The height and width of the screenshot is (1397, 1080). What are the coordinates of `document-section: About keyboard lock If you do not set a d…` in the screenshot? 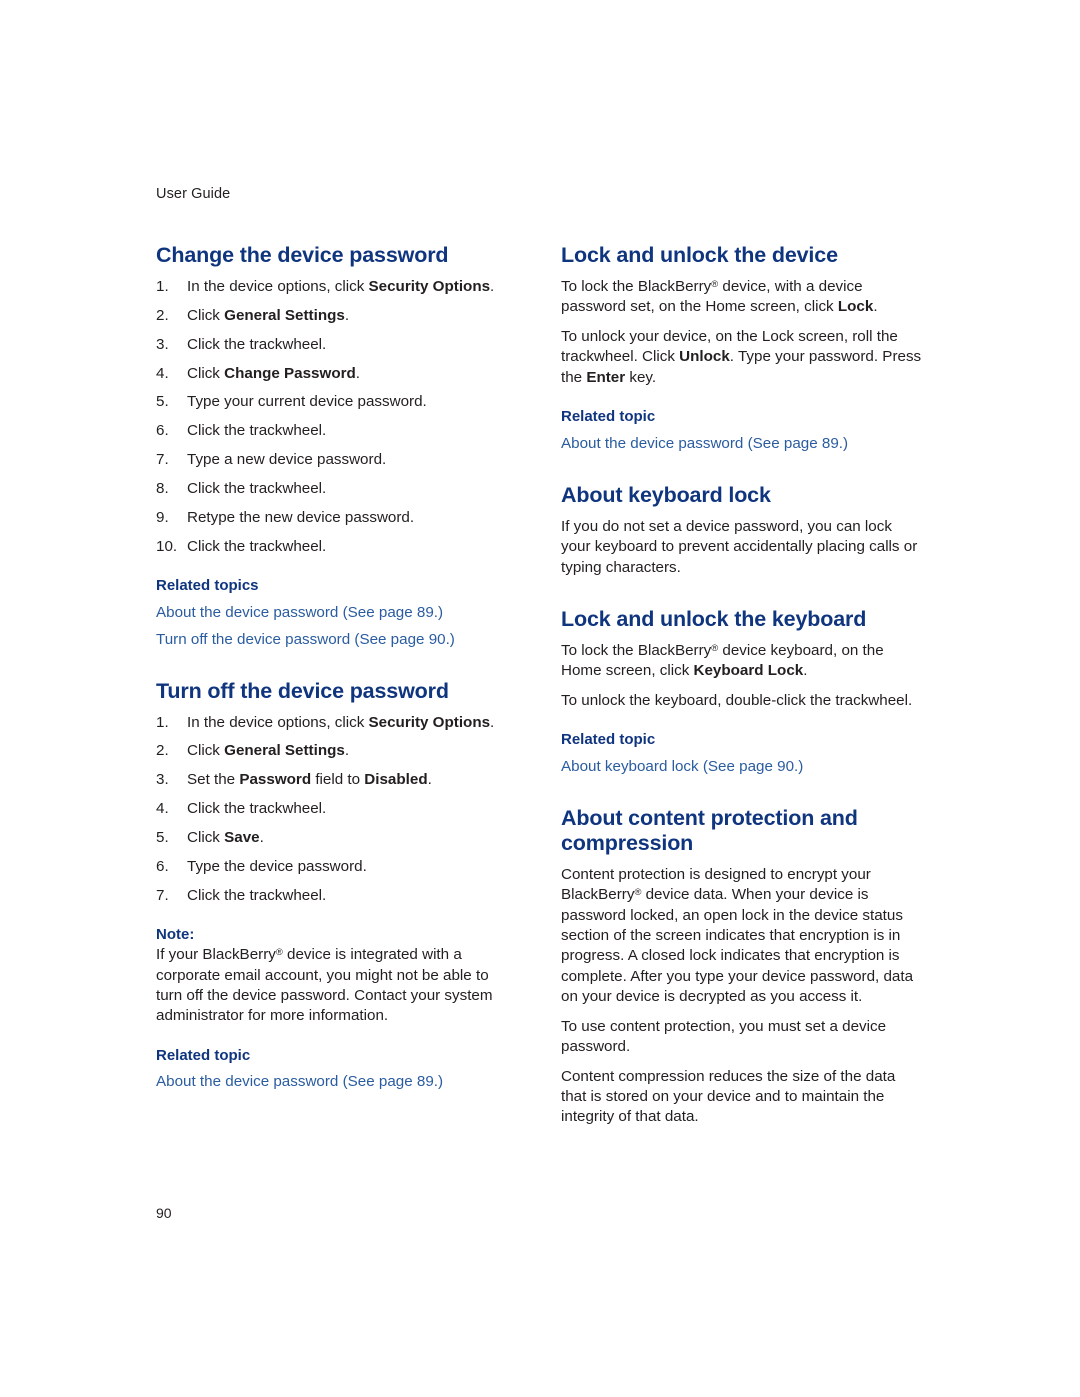 It's located at (742, 530).